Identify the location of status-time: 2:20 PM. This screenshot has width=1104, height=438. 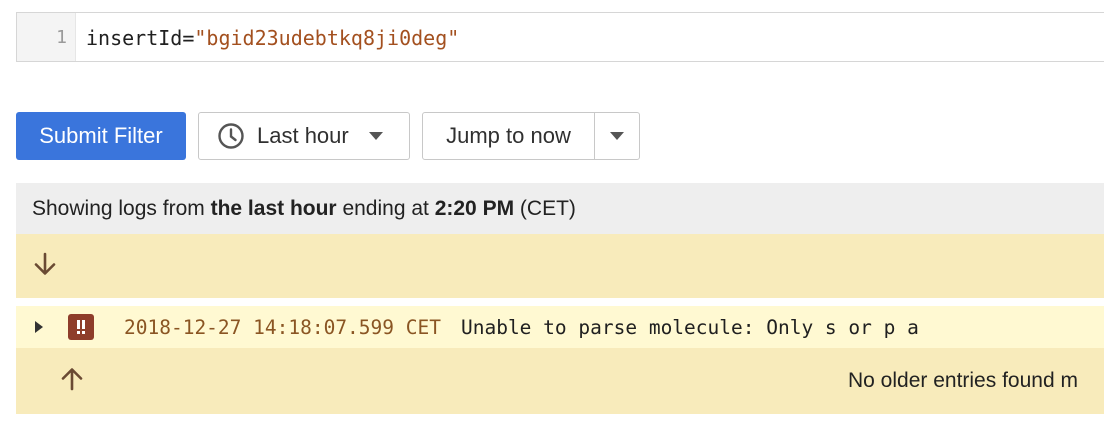
(474, 208).